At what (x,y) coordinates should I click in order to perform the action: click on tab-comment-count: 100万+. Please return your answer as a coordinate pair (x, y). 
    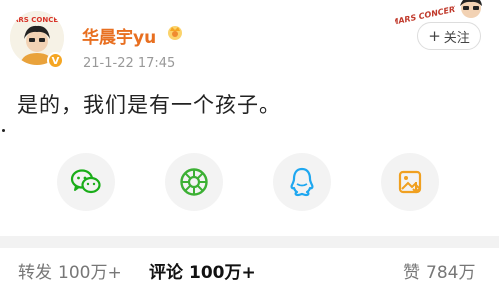
    Looking at the image, I should click on (222, 273).